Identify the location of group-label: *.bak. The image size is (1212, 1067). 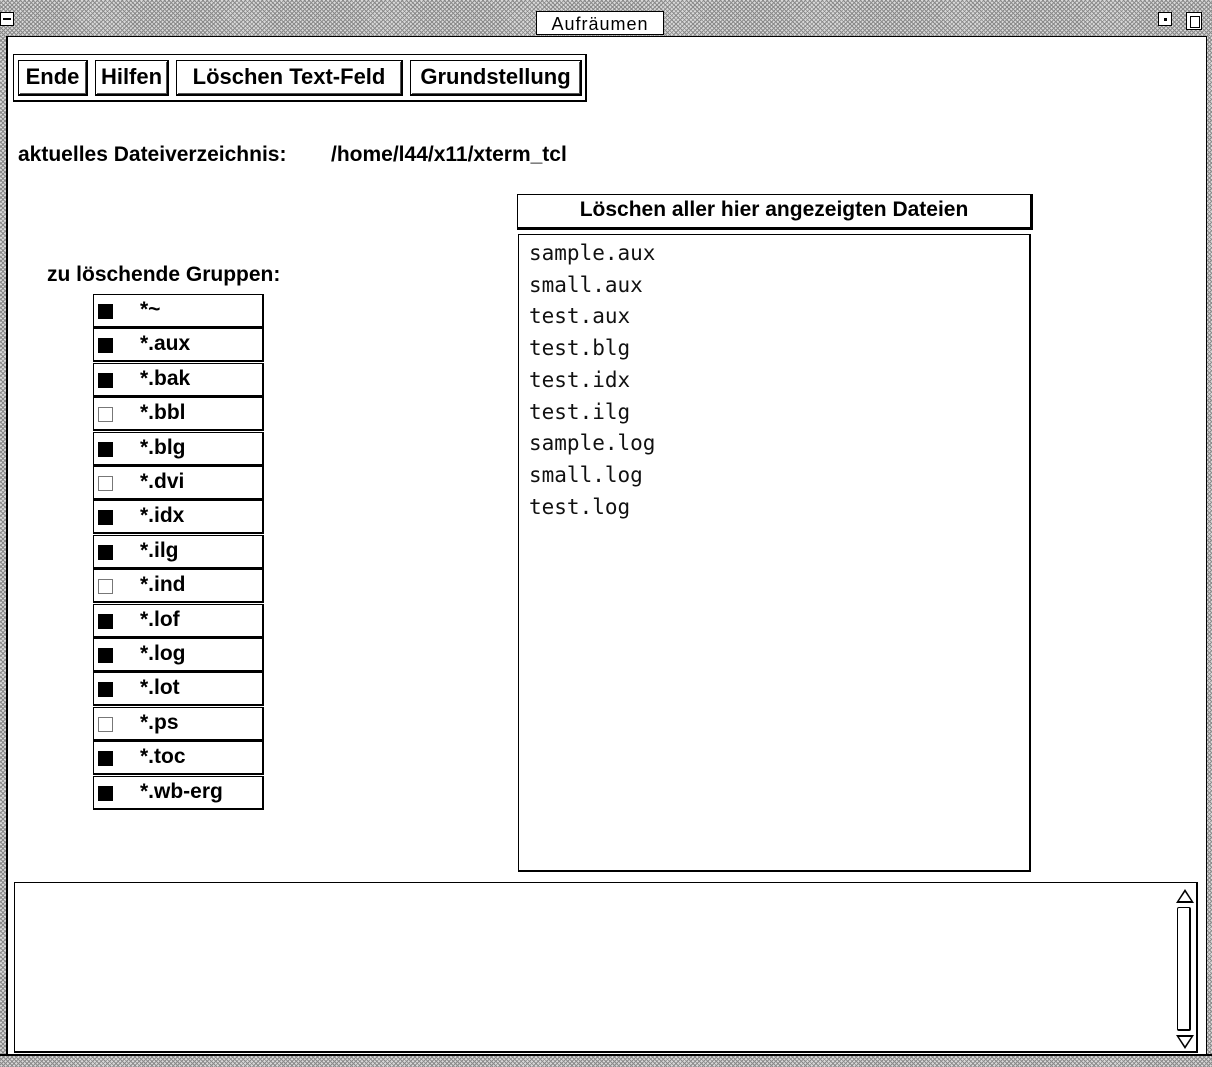
(165, 378).